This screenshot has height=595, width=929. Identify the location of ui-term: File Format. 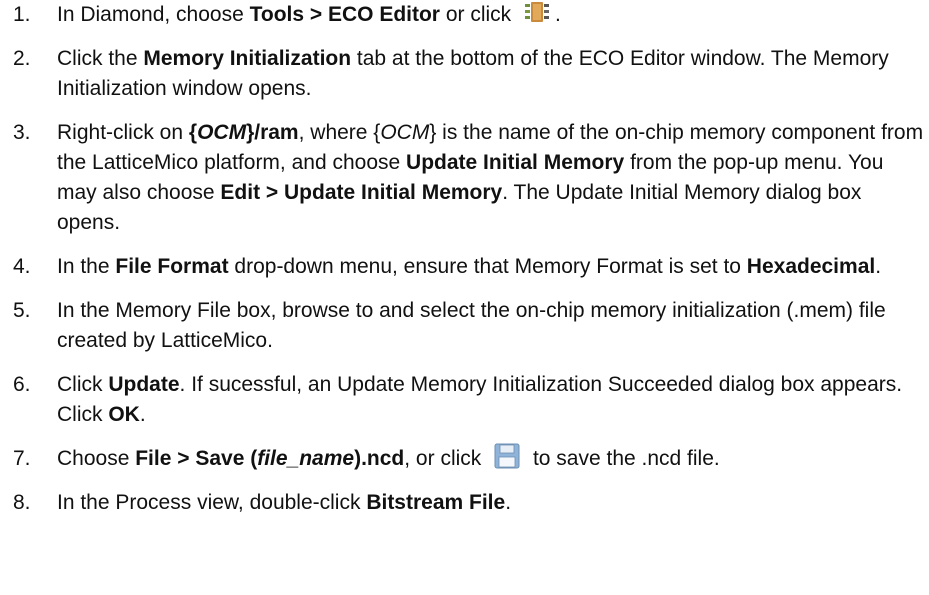
(172, 266).